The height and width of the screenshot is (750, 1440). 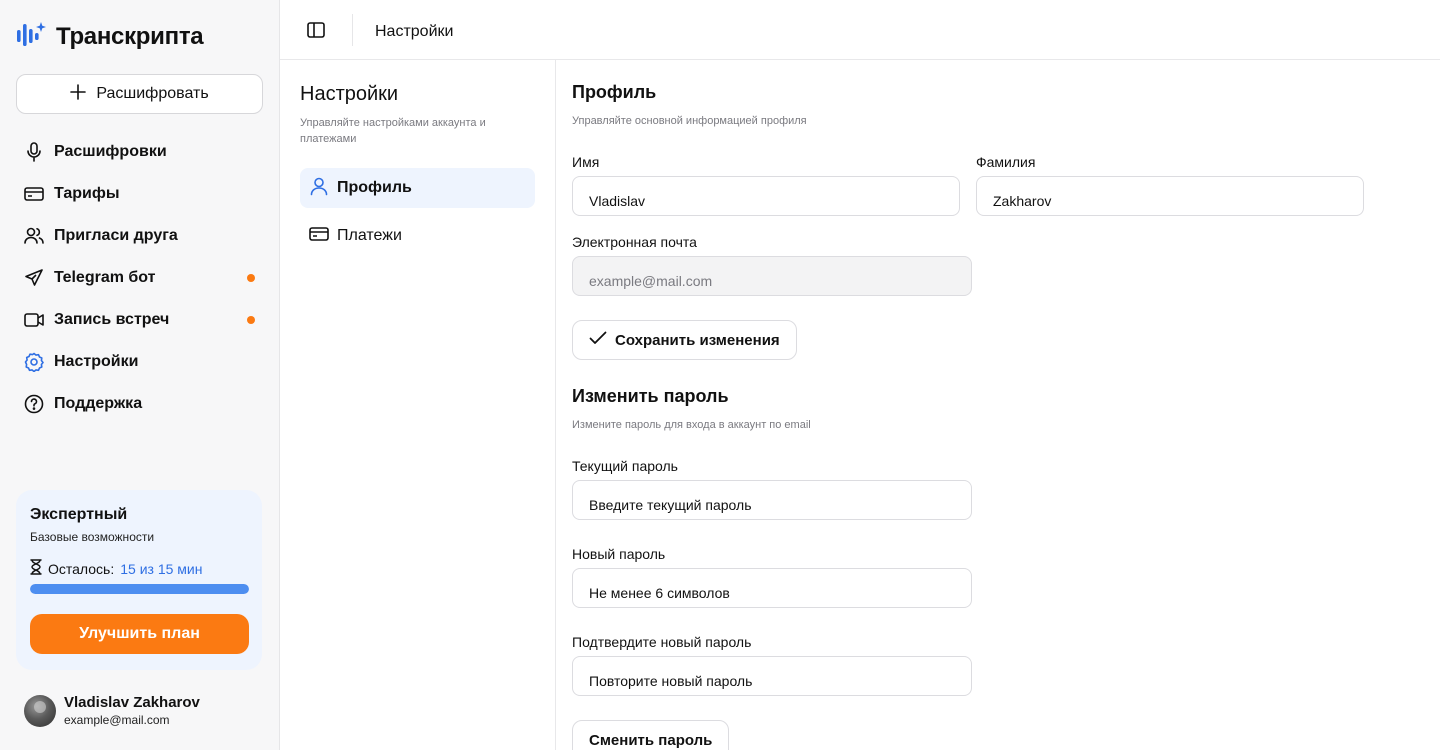 I want to click on user-profile: Vladislav Zakharov example@mail.com, so click(x=112, y=710).